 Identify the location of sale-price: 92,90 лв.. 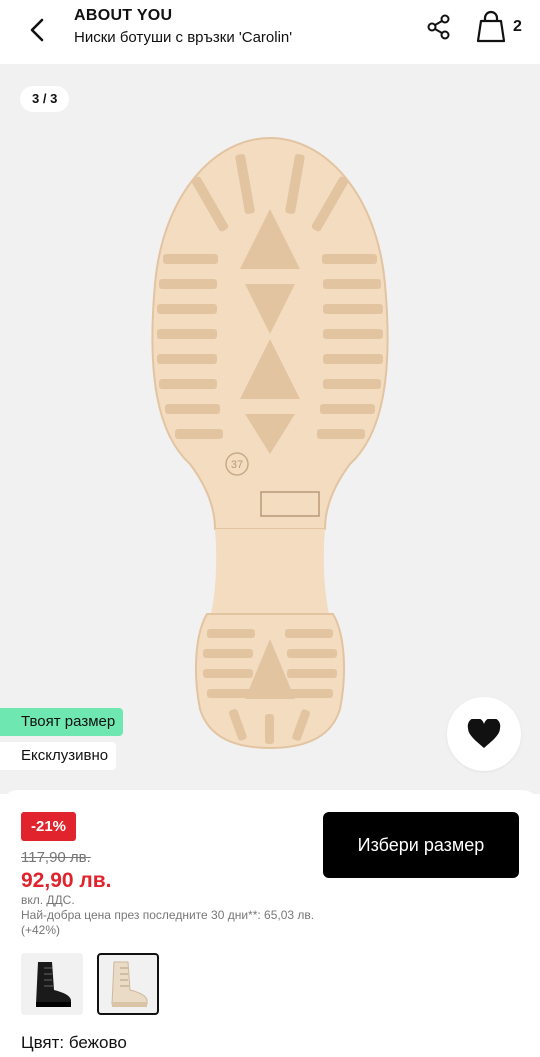
(66, 880).